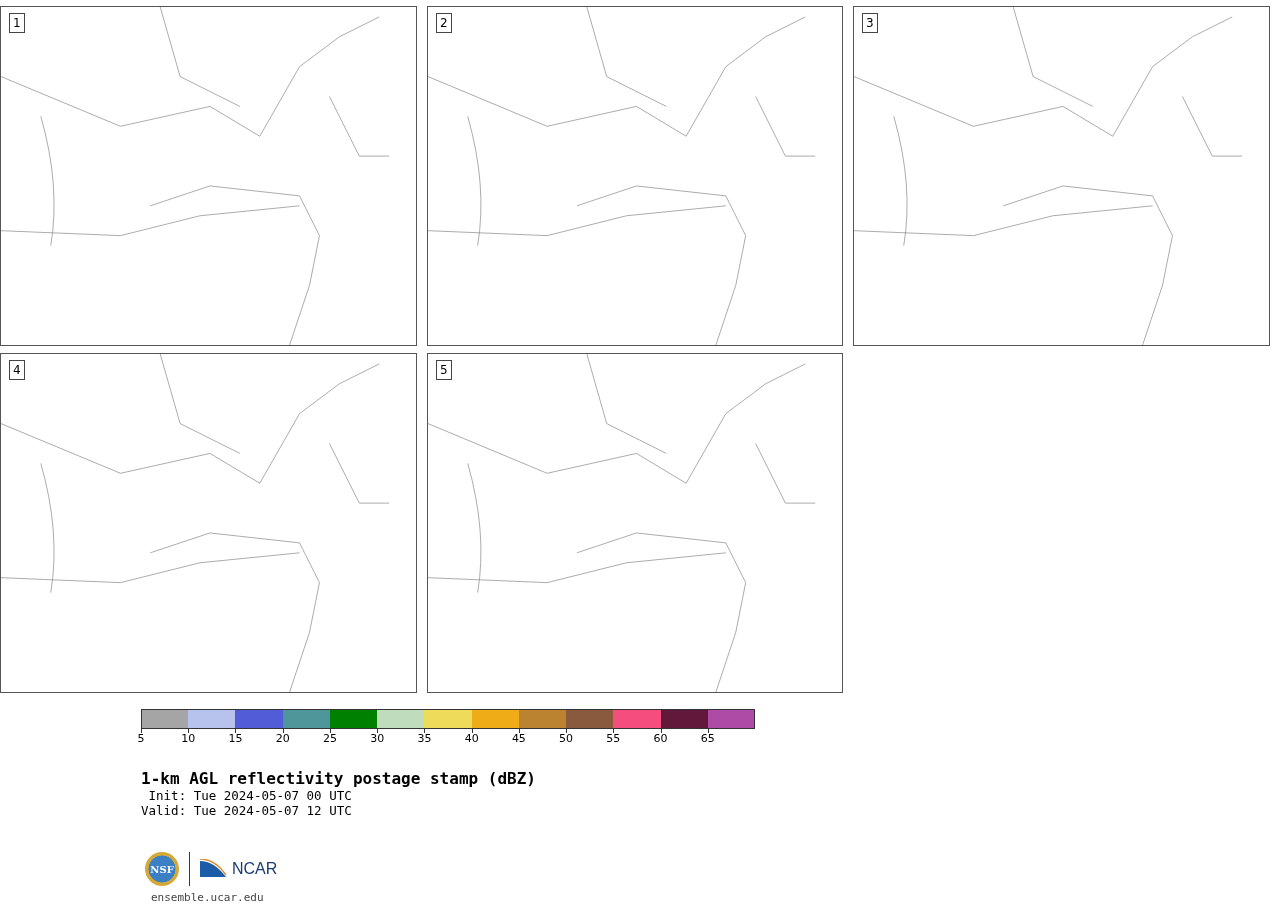 The image size is (1280, 910). Describe the element at coordinates (329, 739) in the screenshot. I see `tick-label: 25` at that location.